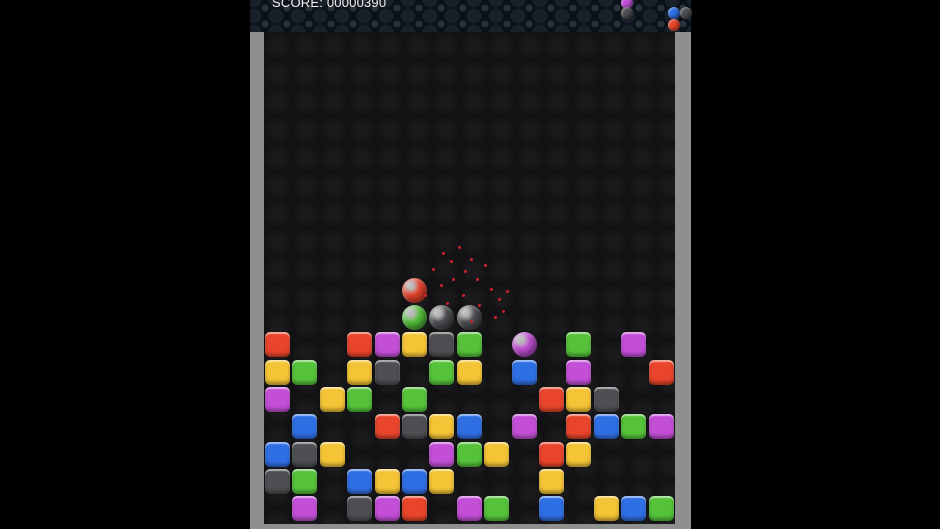  I want to click on bottom-wall, so click(470, 526).